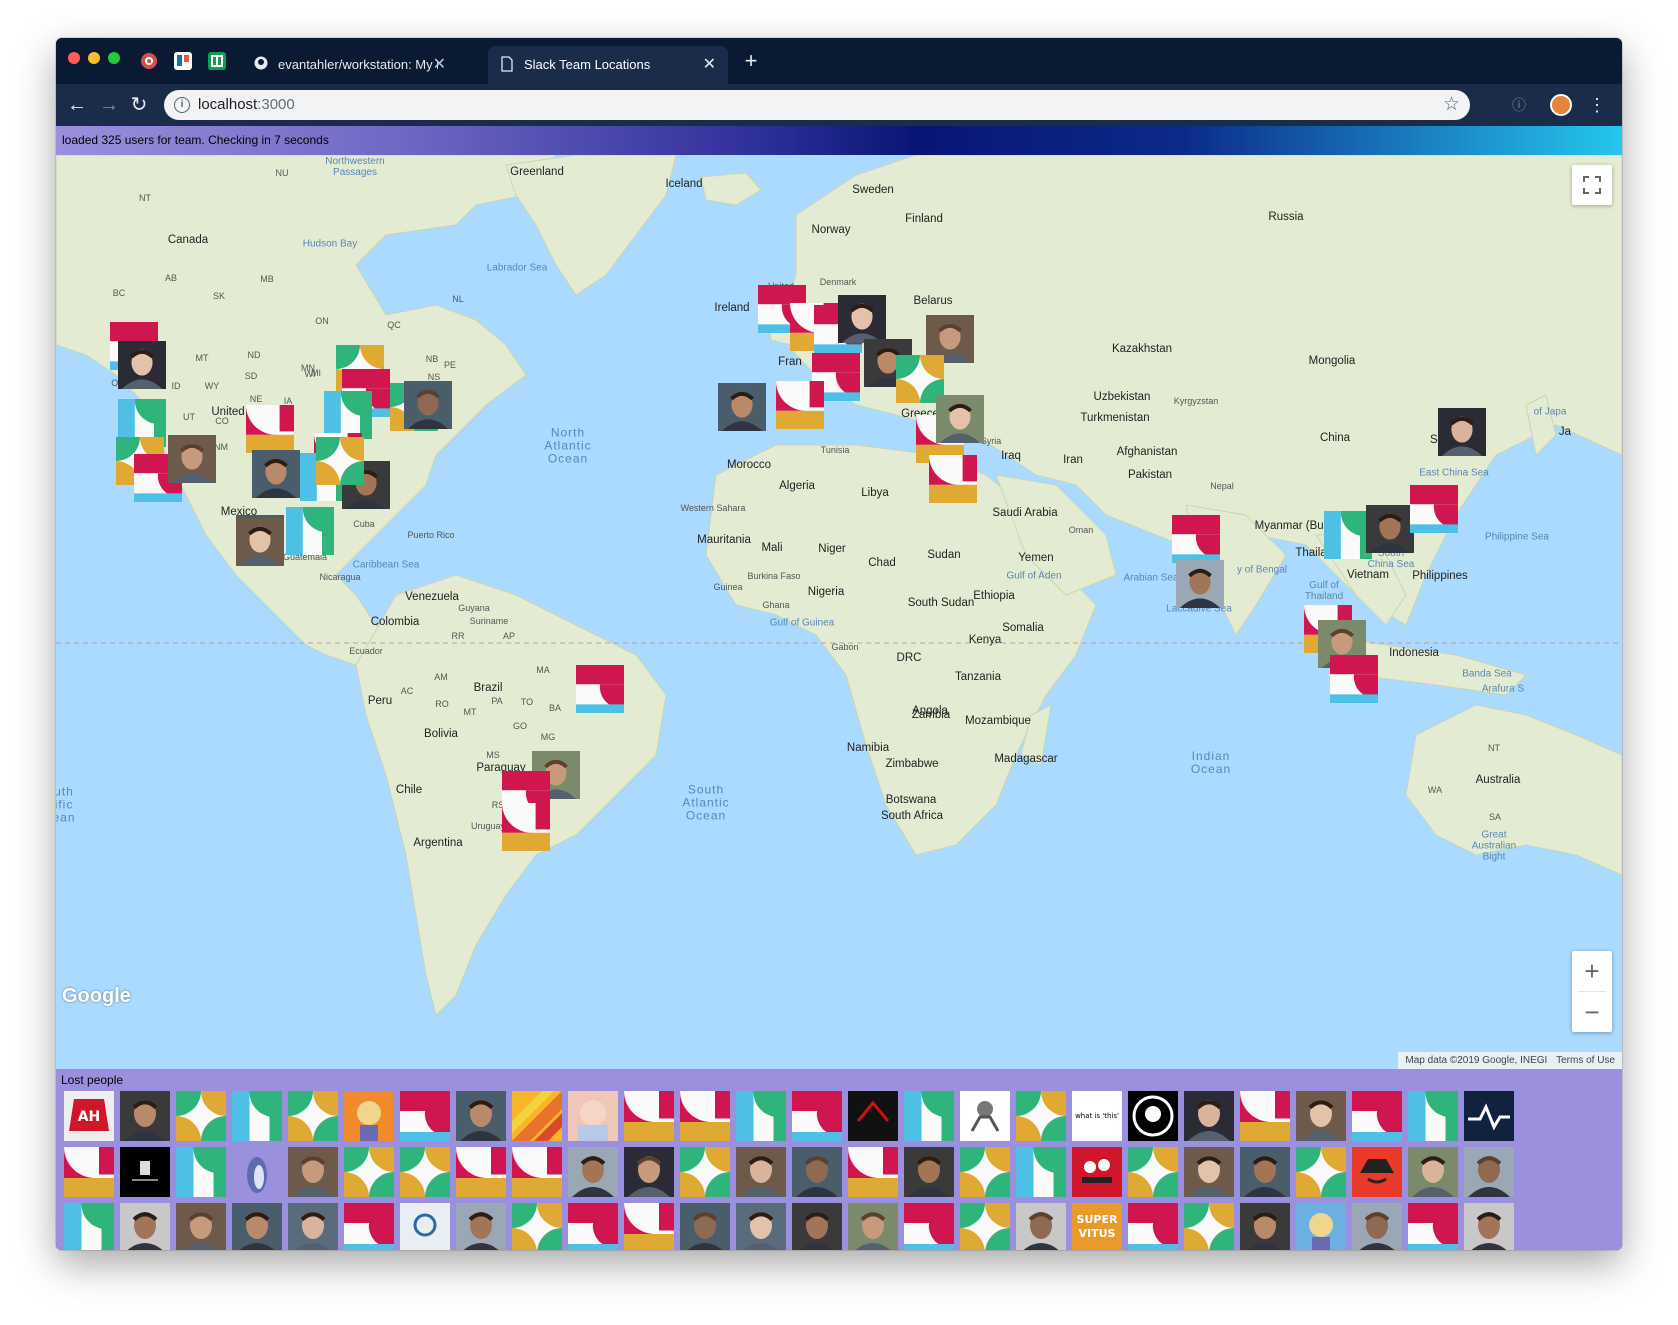  What do you see at coordinates (139, 105) in the screenshot?
I see `reload-icon: ↻` at bounding box center [139, 105].